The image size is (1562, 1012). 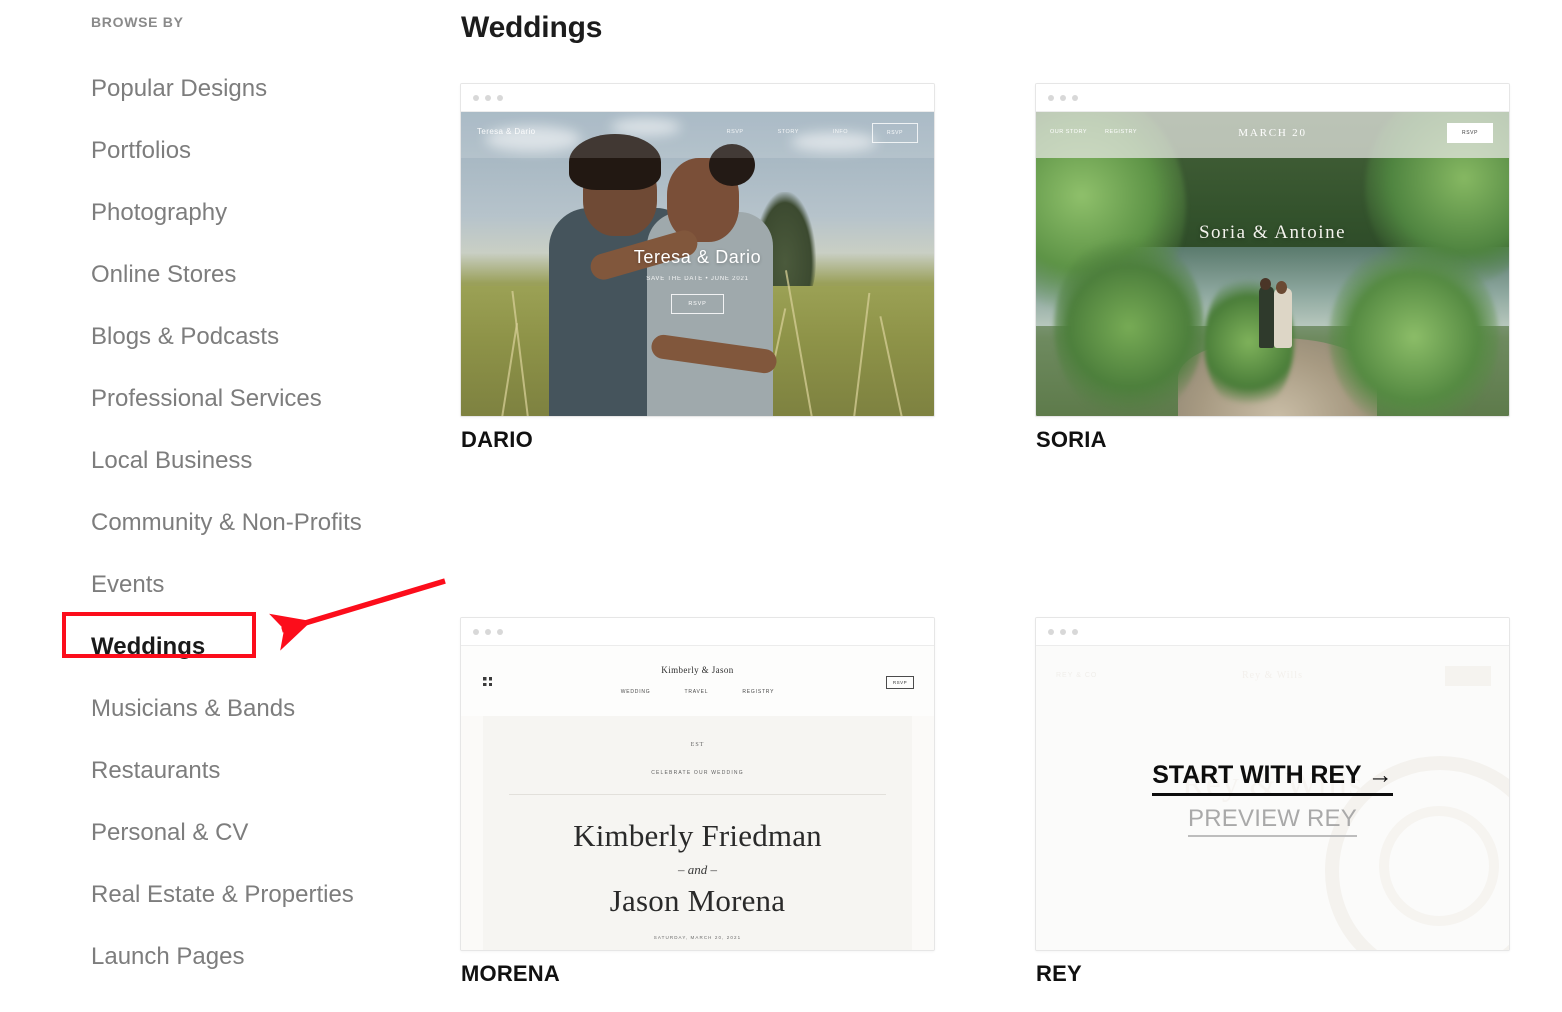 I want to click on sidebar-item-community-non-profits: Community & Non-Profits, so click(x=261, y=523).